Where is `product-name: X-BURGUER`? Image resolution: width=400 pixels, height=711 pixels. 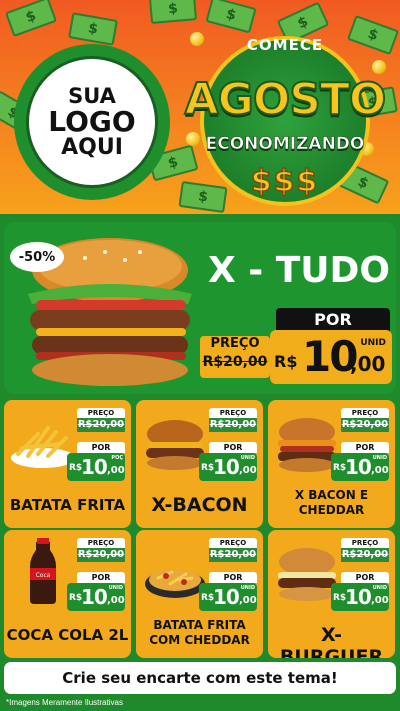 product-name: X-BURGUER is located at coordinates (331, 641).